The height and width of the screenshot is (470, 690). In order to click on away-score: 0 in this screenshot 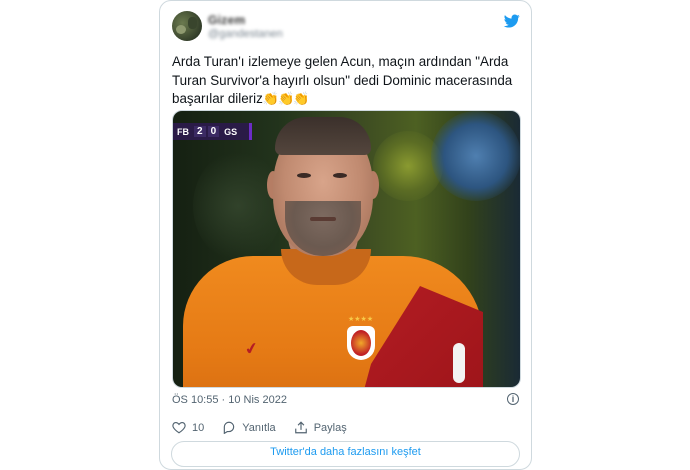, I will do `click(213, 131)`.